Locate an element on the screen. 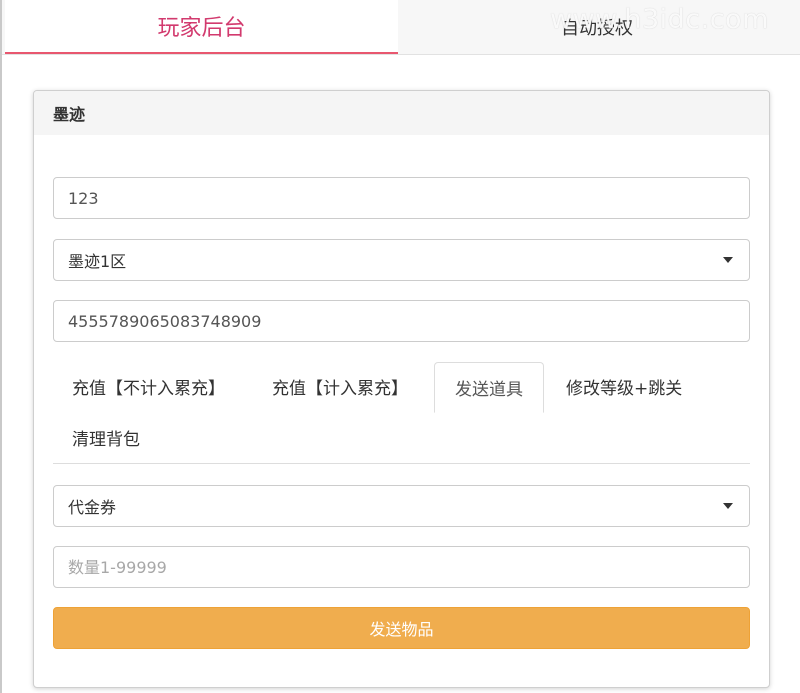 This screenshot has width=800, height=693. action-tabs: 充值【不计入累充】 充值【计入累充】 发送道具 修改等级+跳关 清理背包 is located at coordinates (401, 413).